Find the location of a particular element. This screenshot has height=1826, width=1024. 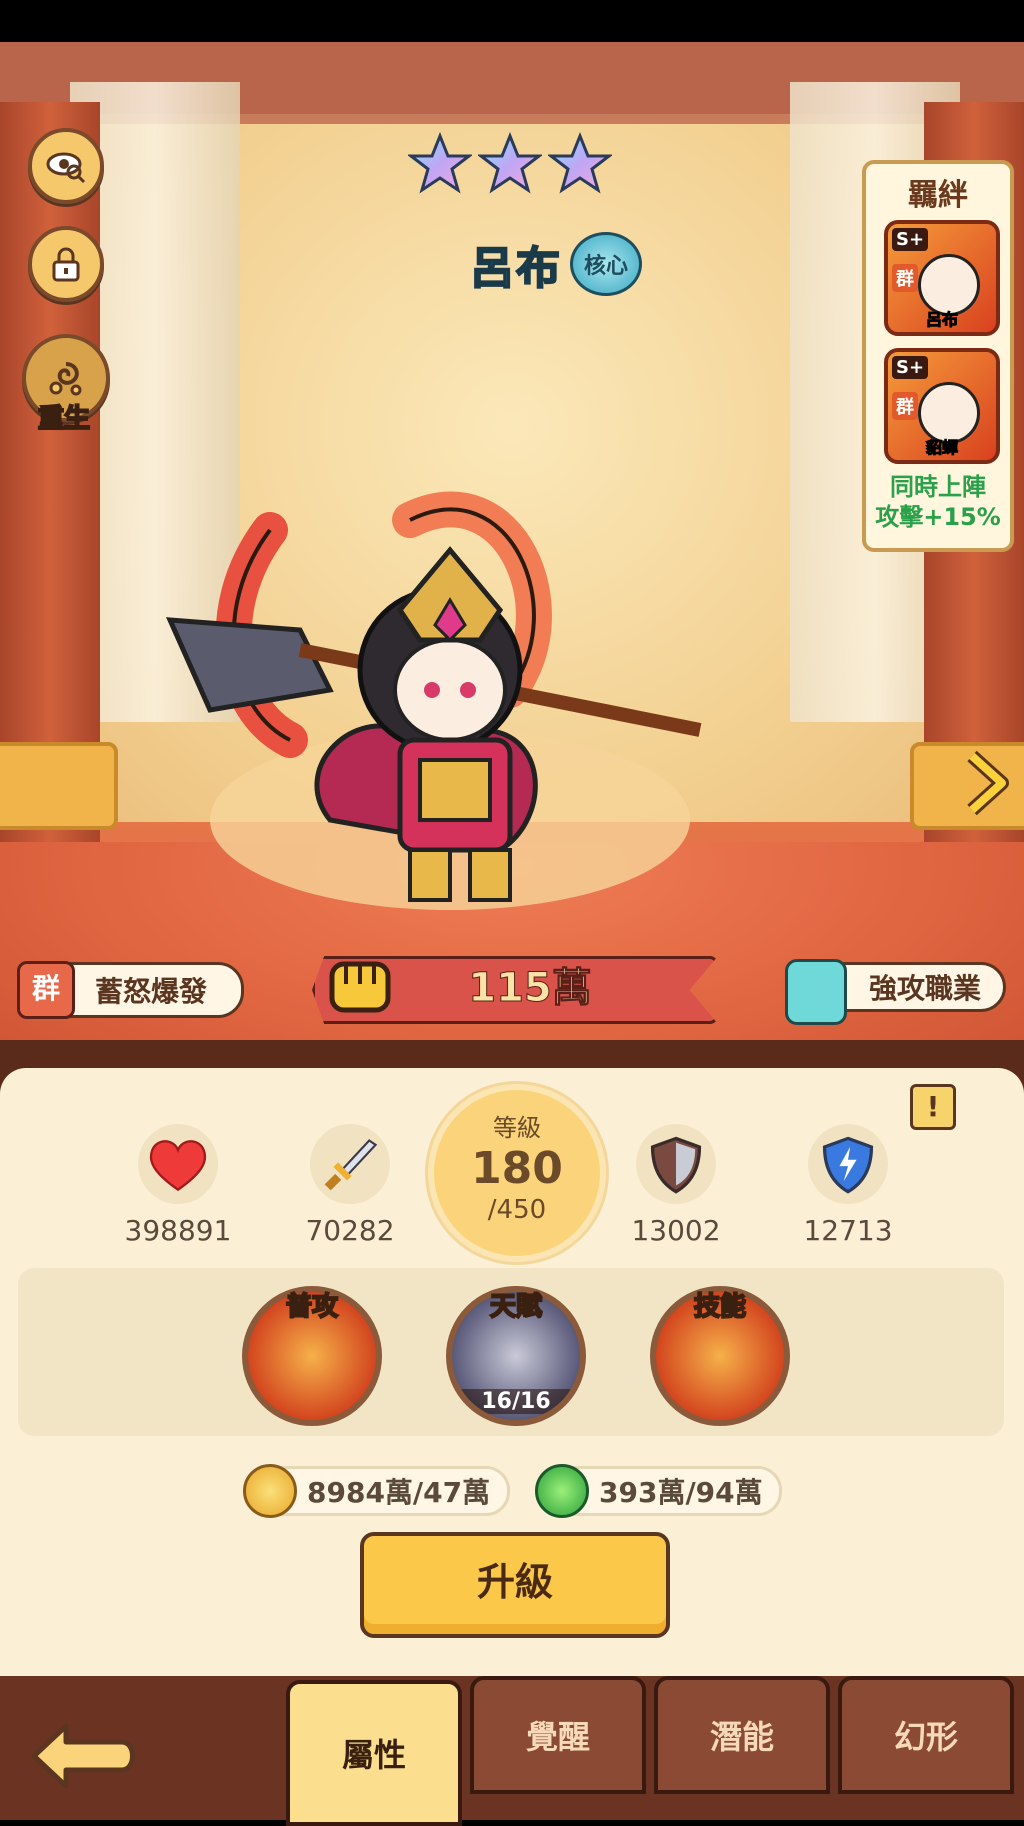

bond-effect: 同時上陣 攻擊+15% is located at coordinates (938, 502).